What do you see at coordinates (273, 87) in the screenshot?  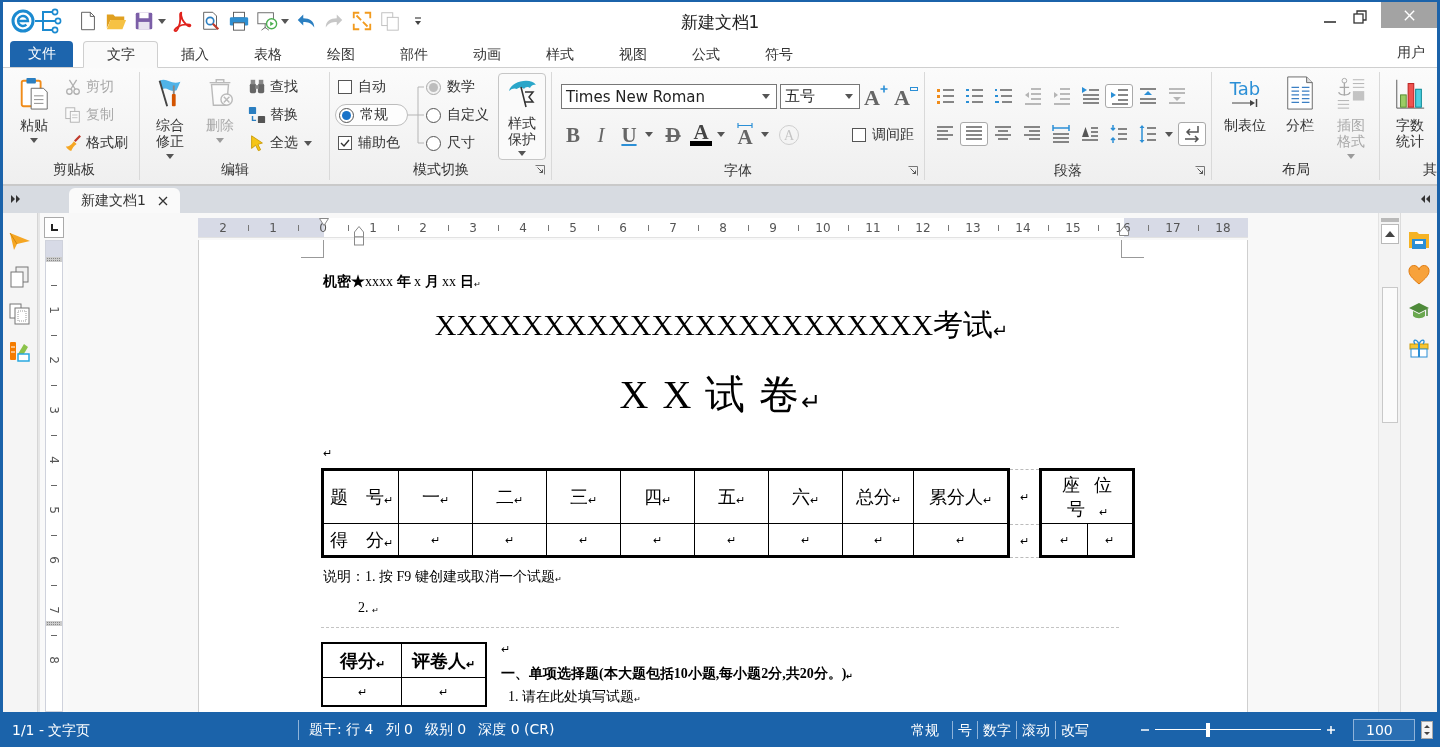 I see `find-button: 查找` at bounding box center [273, 87].